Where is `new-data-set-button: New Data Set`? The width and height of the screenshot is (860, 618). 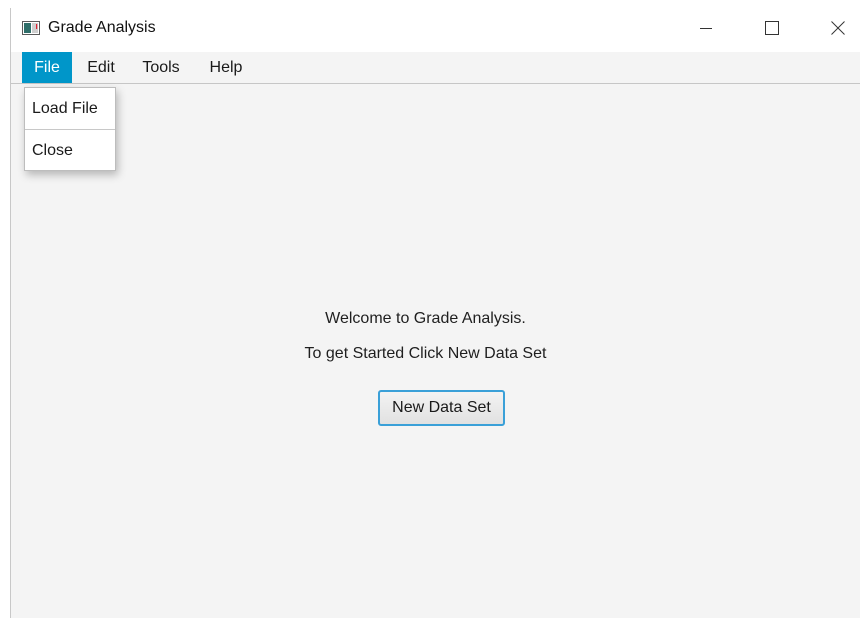 new-data-set-button: New Data Set is located at coordinates (441, 408).